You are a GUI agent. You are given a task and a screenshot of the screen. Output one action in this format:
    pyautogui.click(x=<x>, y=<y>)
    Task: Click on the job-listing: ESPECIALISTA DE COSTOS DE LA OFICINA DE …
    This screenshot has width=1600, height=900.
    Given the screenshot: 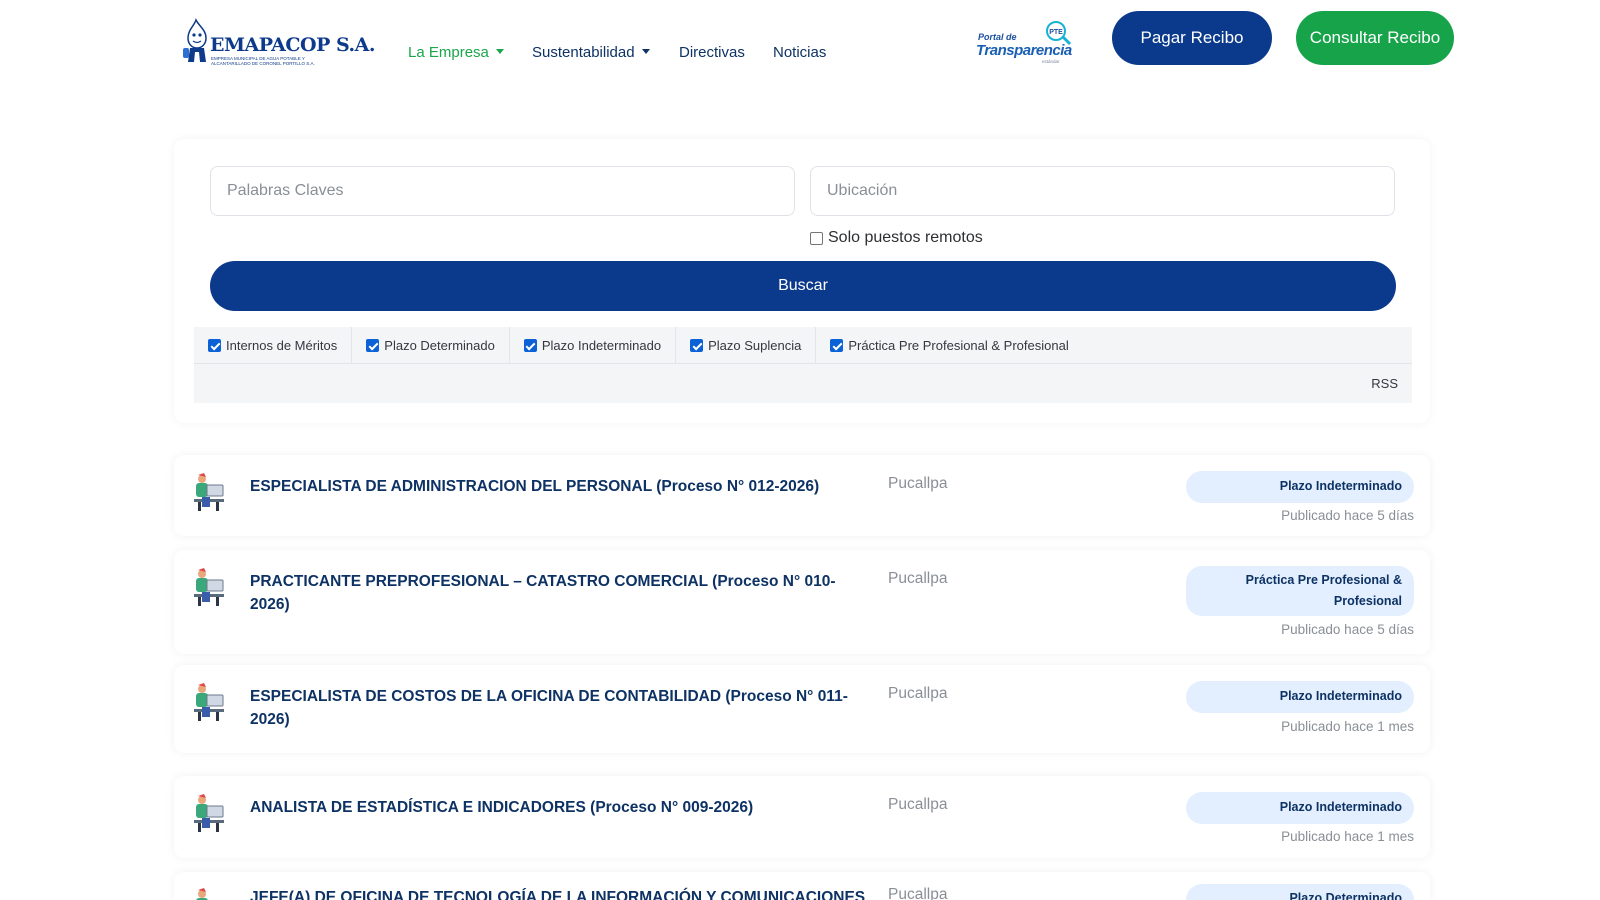 What is the action you would take?
    pyautogui.click(x=802, y=709)
    